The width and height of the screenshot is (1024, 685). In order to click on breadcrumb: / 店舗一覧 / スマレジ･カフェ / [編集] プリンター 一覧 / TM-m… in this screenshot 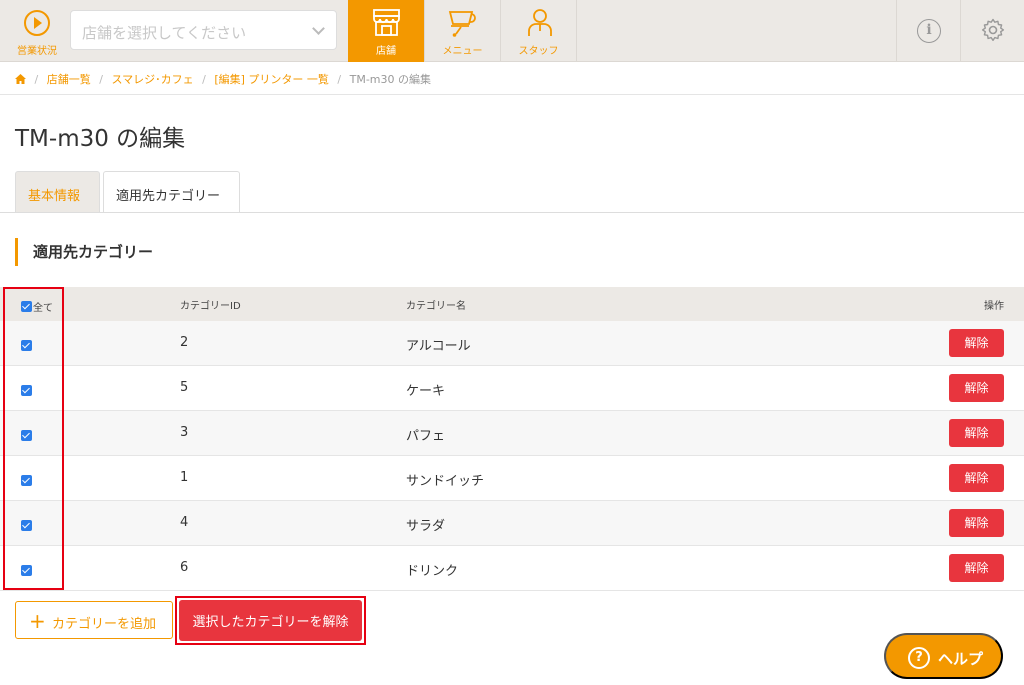, I will do `click(223, 79)`.